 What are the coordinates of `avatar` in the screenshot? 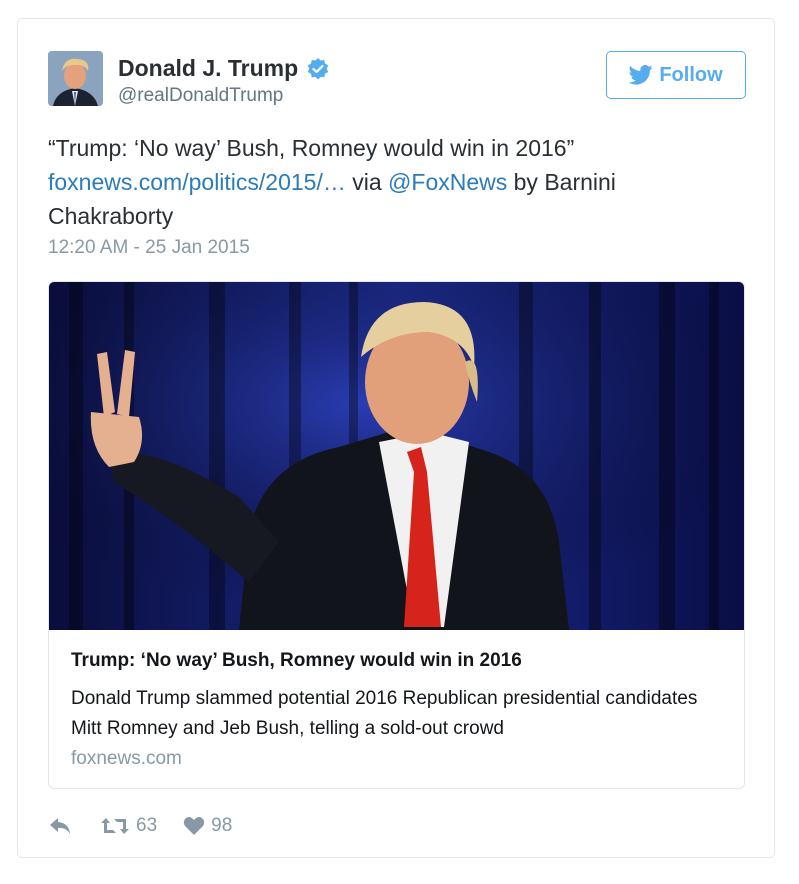 It's located at (75, 78).